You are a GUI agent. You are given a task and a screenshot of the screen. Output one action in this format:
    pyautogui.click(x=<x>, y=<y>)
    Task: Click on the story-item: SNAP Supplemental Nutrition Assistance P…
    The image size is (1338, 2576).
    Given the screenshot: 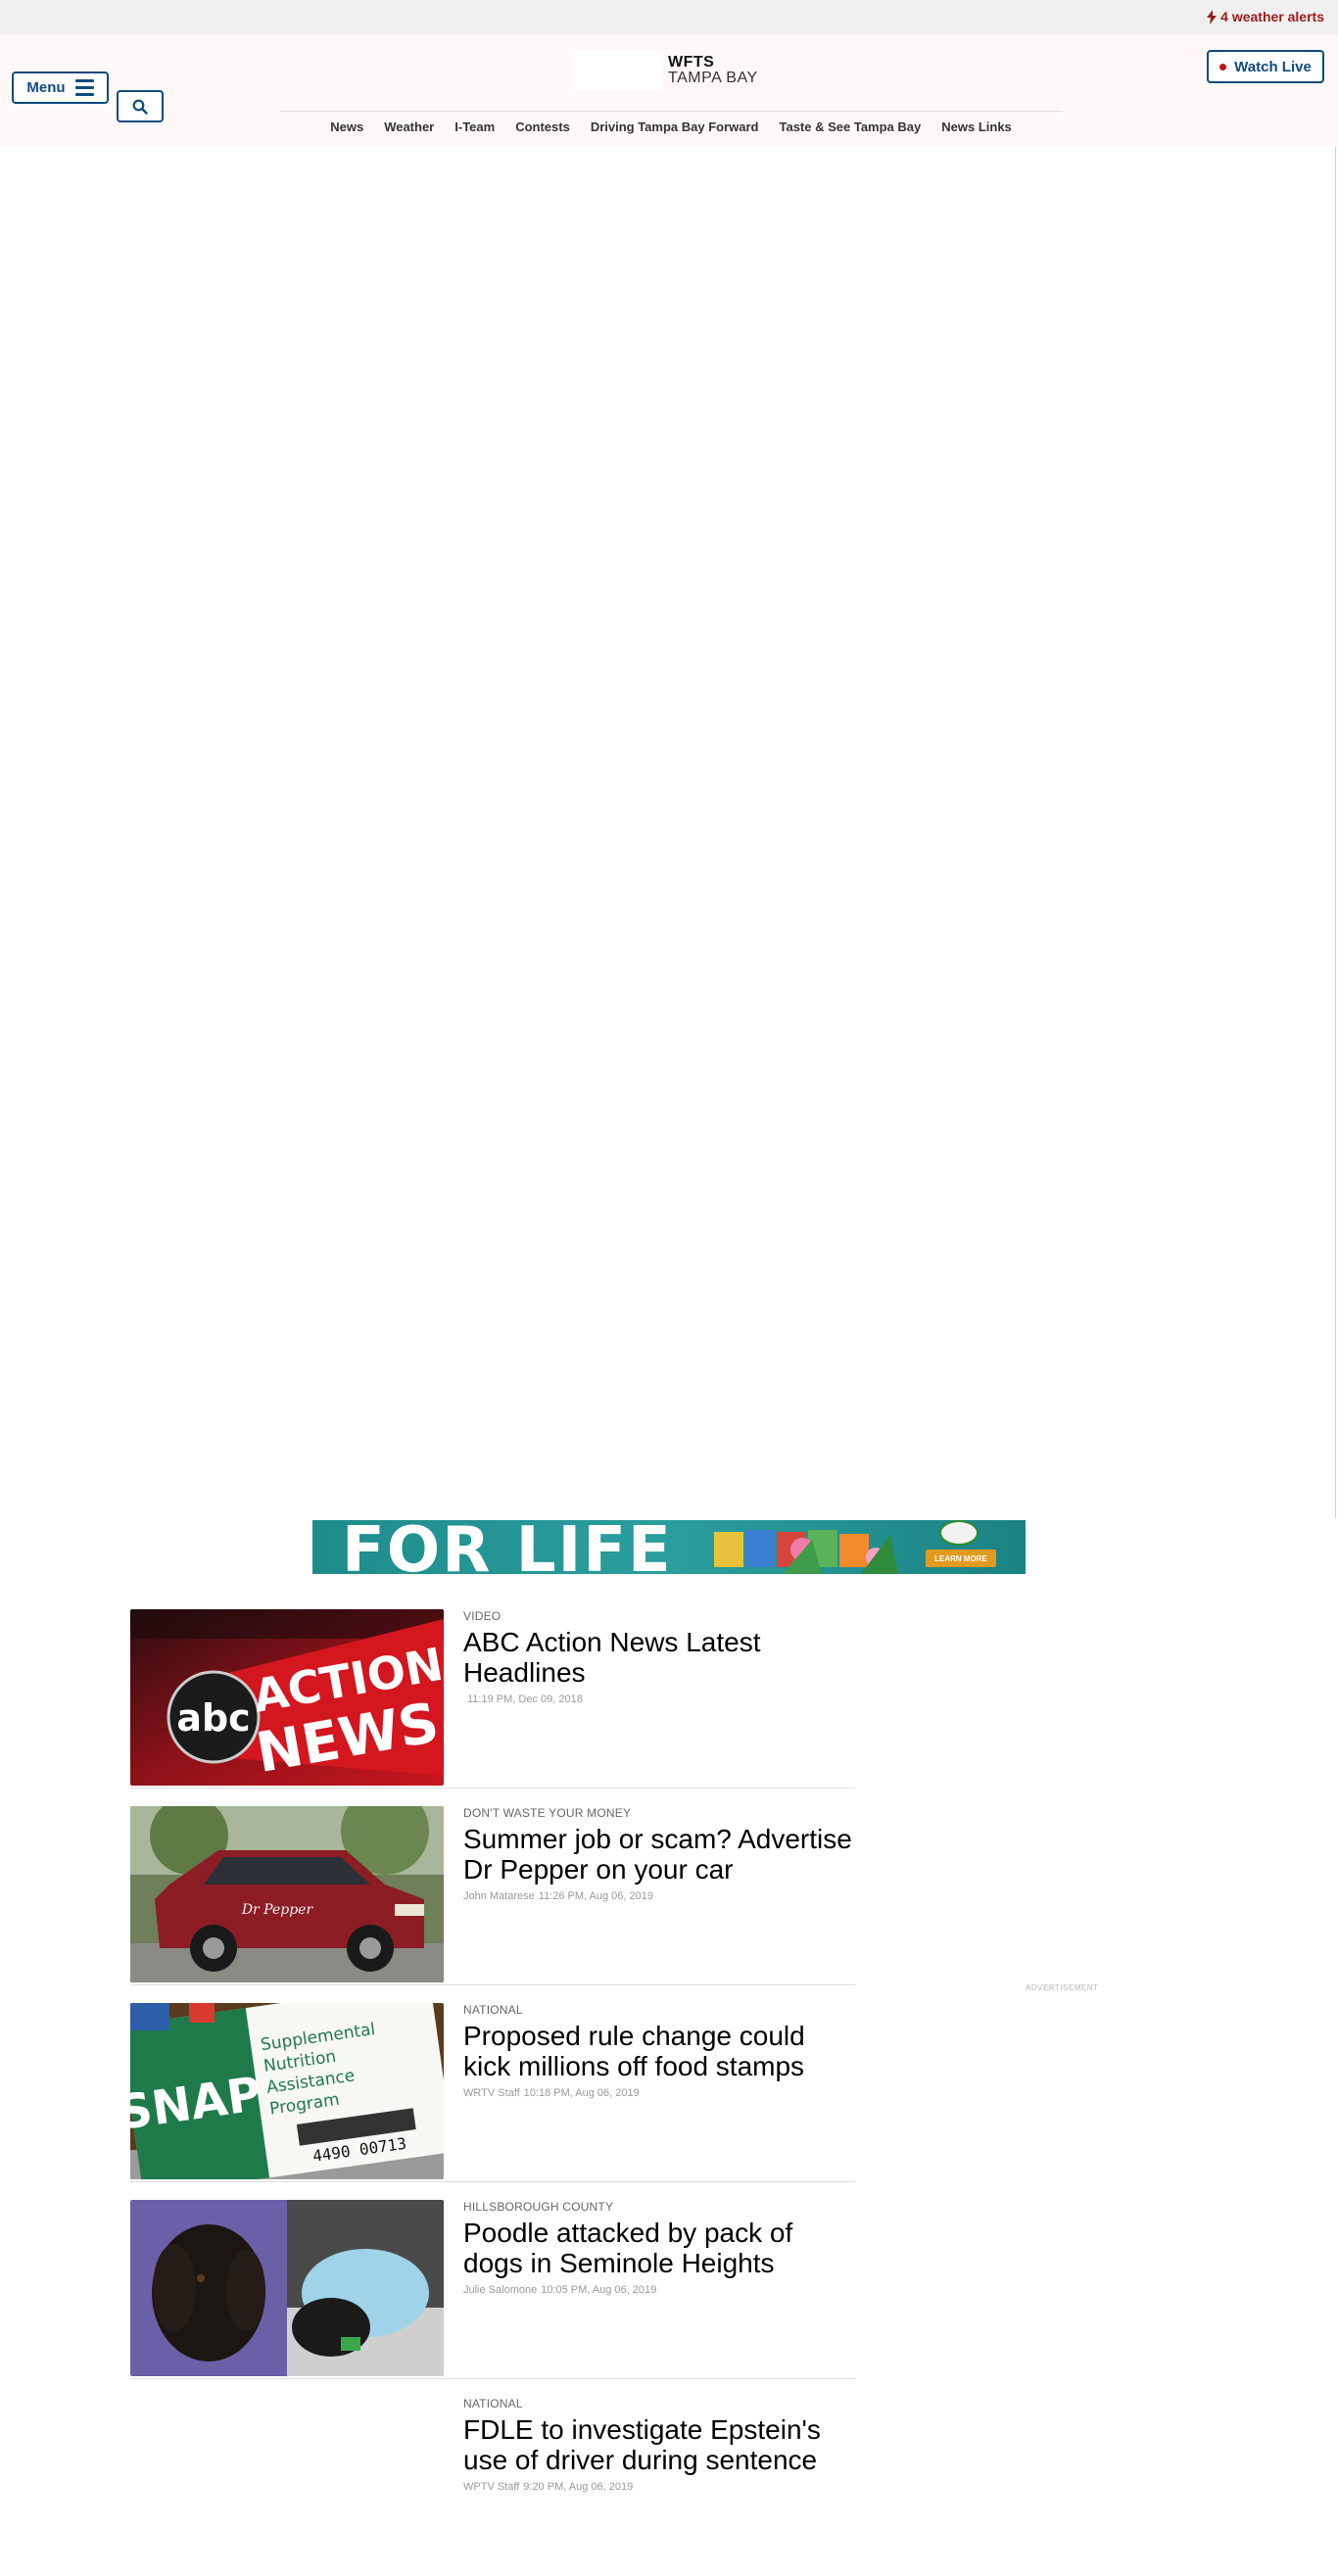 What is the action you would take?
    pyautogui.click(x=493, y=2092)
    